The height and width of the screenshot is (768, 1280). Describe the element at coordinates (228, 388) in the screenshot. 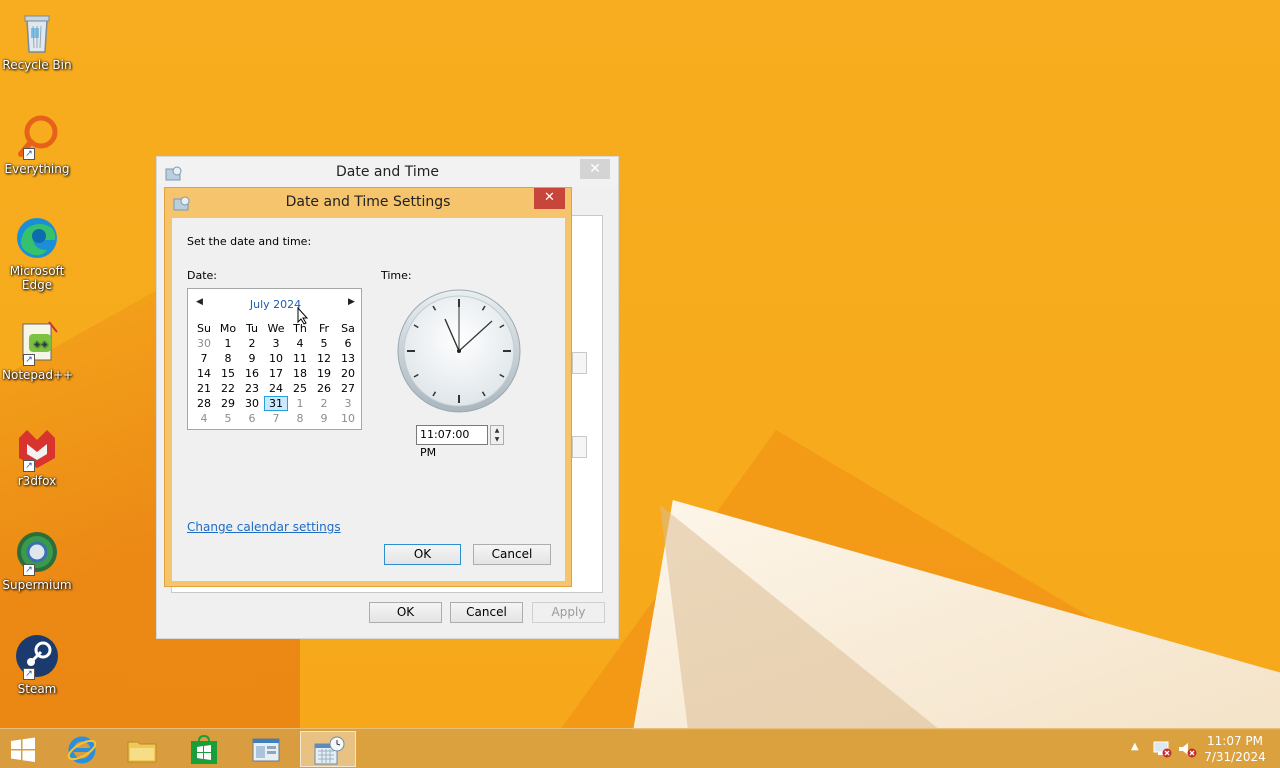

I see `calendar-day: 22` at that location.